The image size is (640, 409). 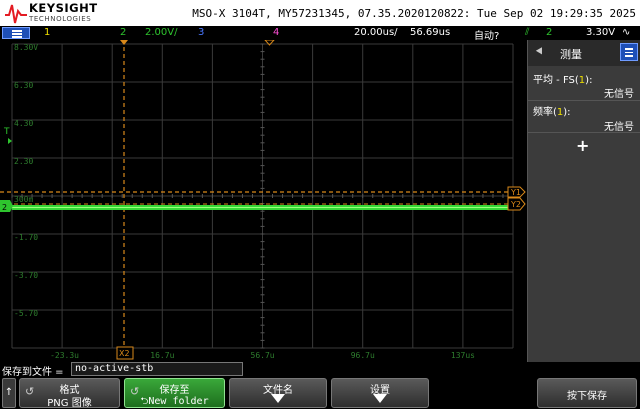 What do you see at coordinates (527, 32) in the screenshot?
I see `trigger-edge-icon: ⫽` at bounding box center [527, 32].